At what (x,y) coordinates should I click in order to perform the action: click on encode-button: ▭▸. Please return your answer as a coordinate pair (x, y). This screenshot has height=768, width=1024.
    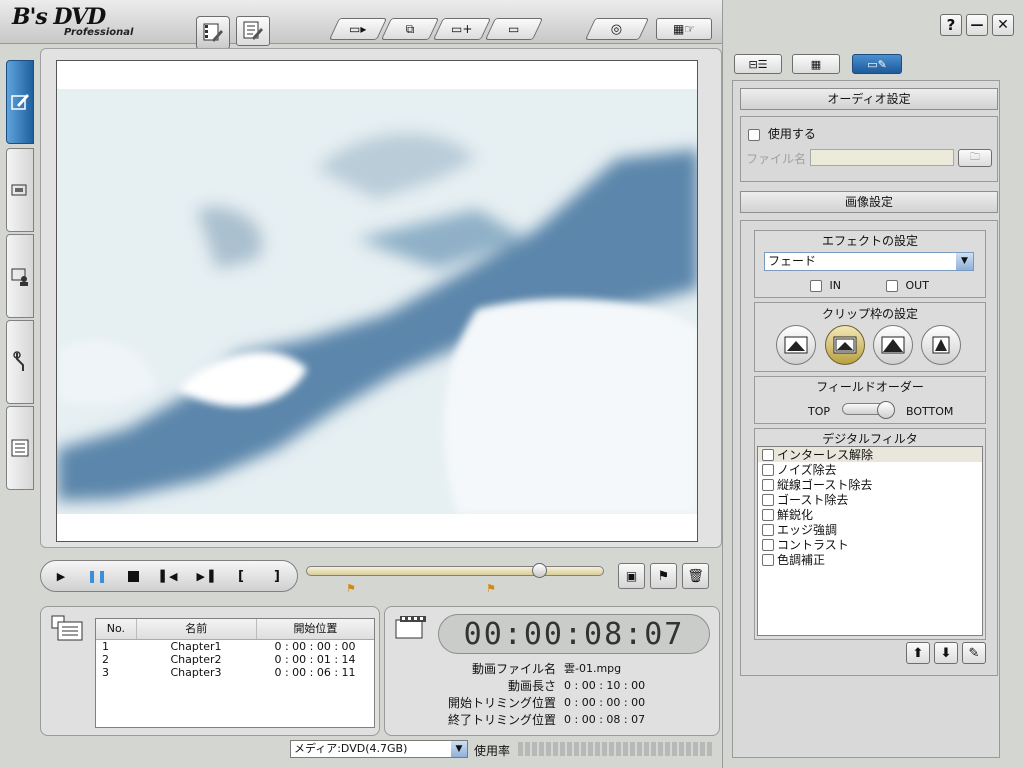
    Looking at the image, I should click on (358, 29).